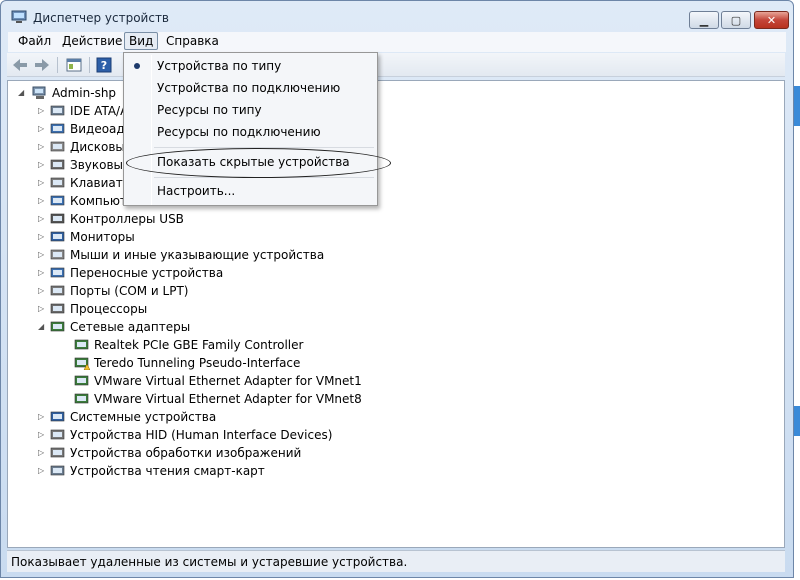 The width and height of the screenshot is (800, 580). What do you see at coordinates (268, 219) in the screenshot?
I see `tree-item: ▷ Контроллеры USB` at bounding box center [268, 219].